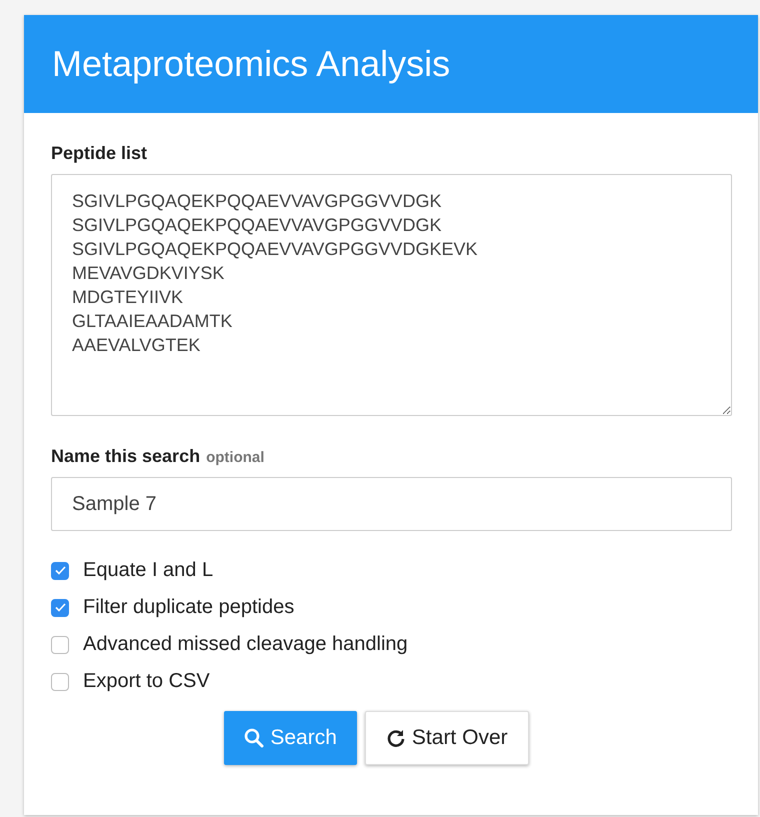 Image resolution: width=760 pixels, height=817 pixels. Describe the element at coordinates (254, 738) in the screenshot. I see `search-icon` at that location.